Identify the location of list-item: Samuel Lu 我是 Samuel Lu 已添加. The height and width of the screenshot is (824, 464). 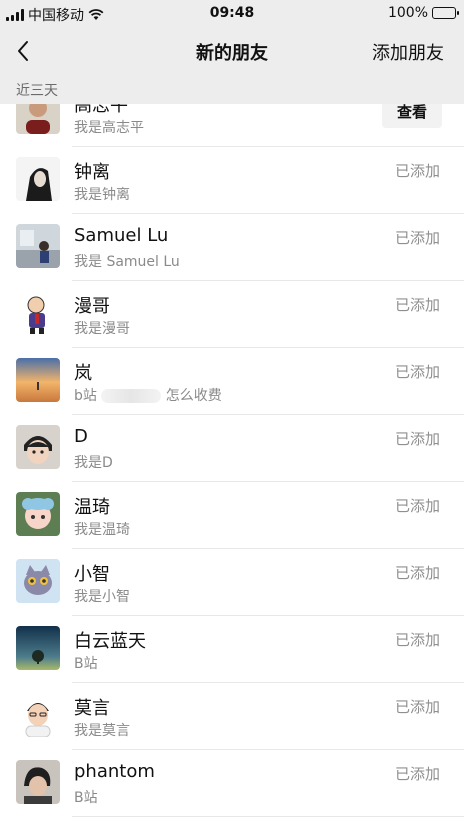
(232, 247).